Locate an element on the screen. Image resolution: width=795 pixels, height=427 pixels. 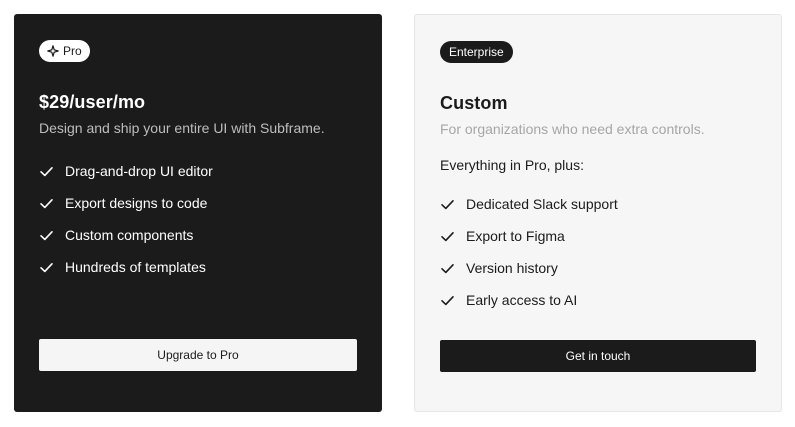
feature-label: Version history is located at coordinates (512, 268).